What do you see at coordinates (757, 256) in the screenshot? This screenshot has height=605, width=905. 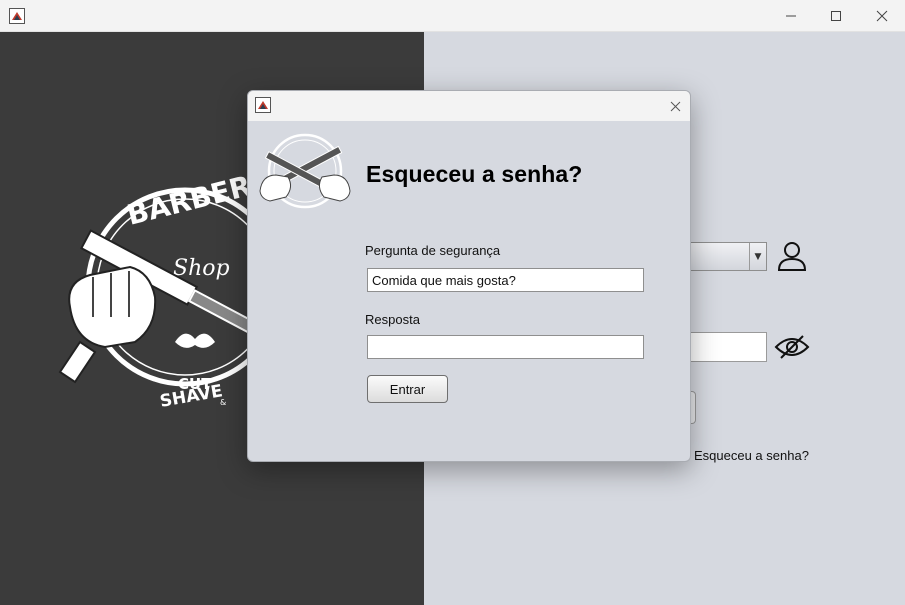 I see `chevron-down-icon: ▼` at bounding box center [757, 256].